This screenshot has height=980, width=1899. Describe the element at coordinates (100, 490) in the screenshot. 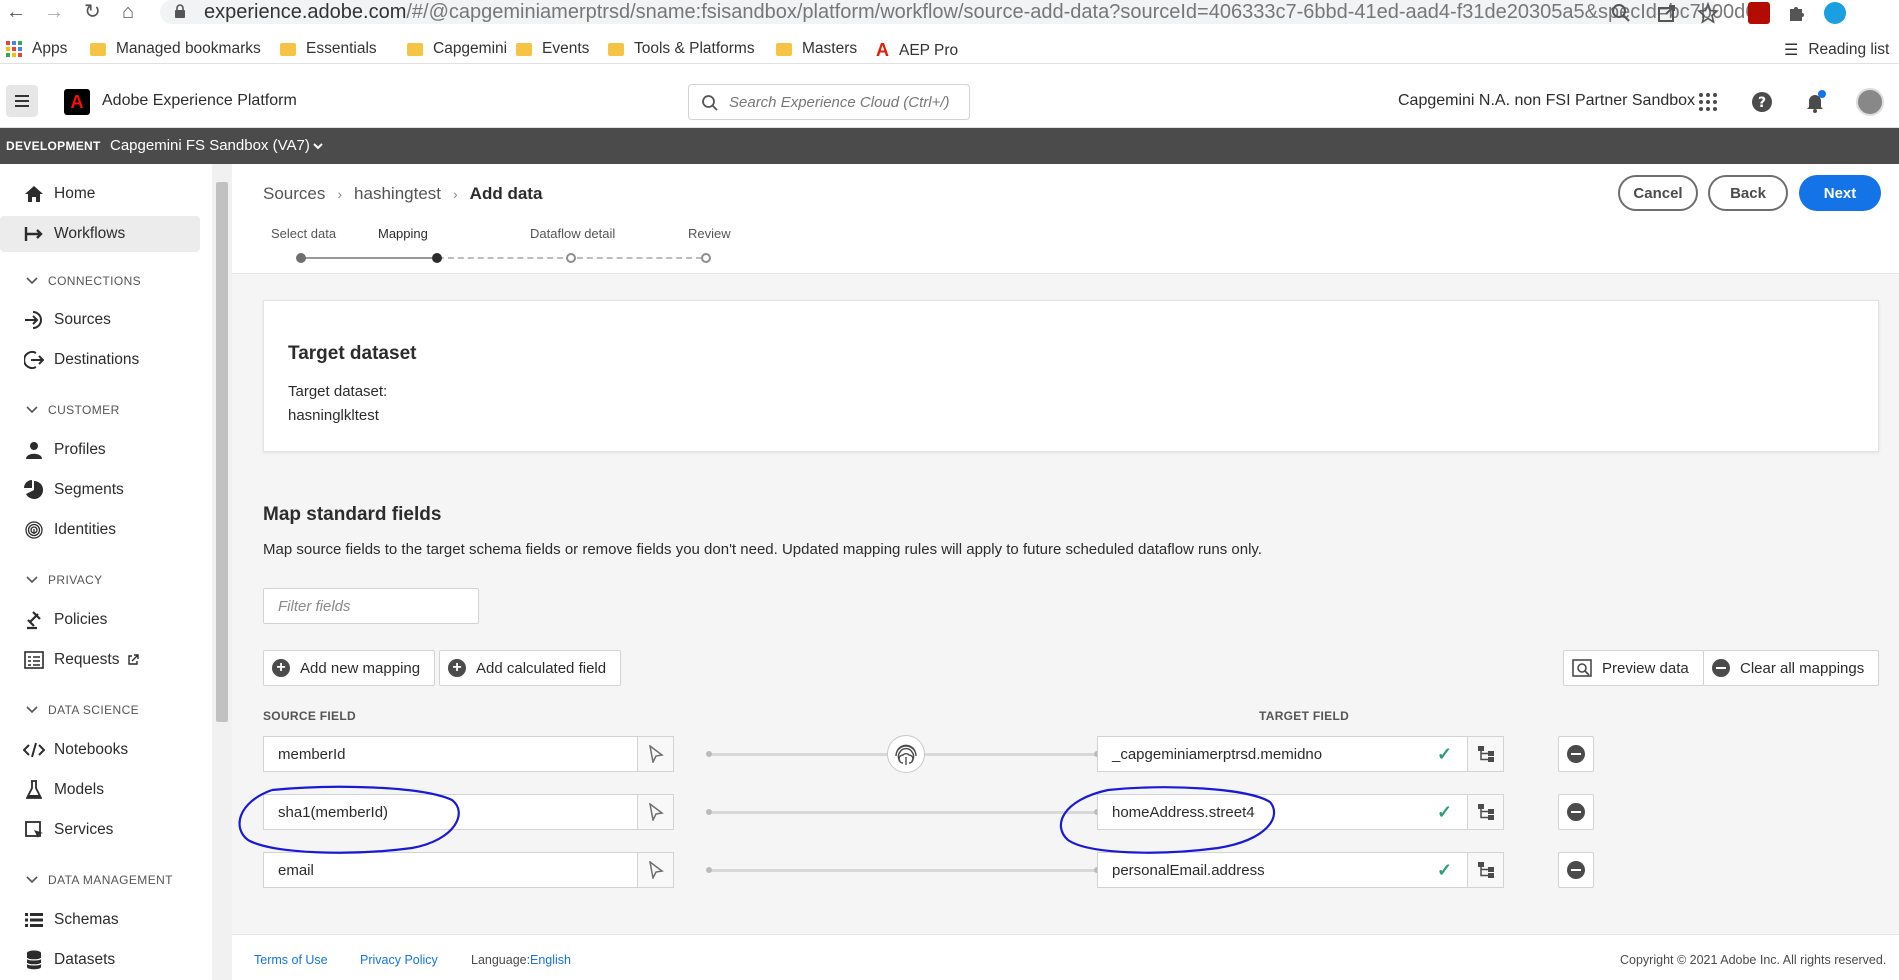

I see `nav-segments: Segments` at that location.